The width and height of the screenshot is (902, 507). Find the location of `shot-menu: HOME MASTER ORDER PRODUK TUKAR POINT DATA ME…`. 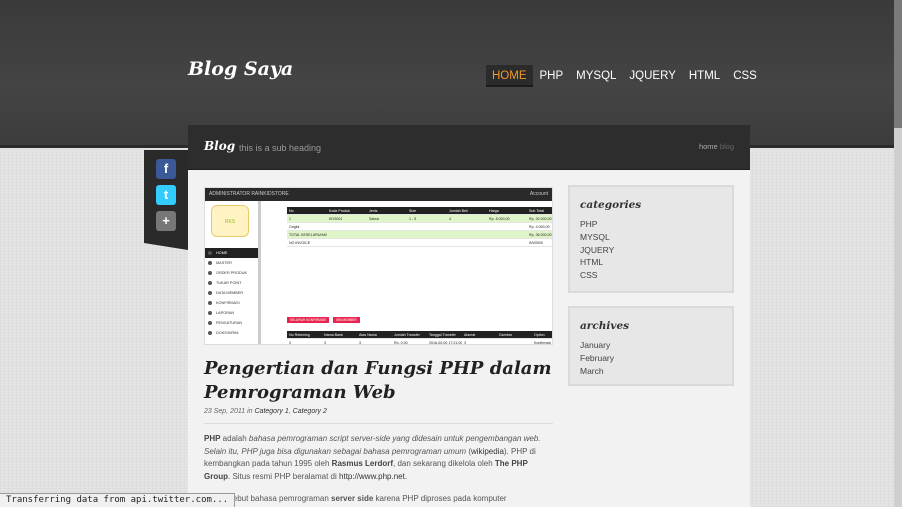

shot-menu: HOME MASTER ORDER PRODUK TUKAR POINT DATA ME… is located at coordinates (231, 293).